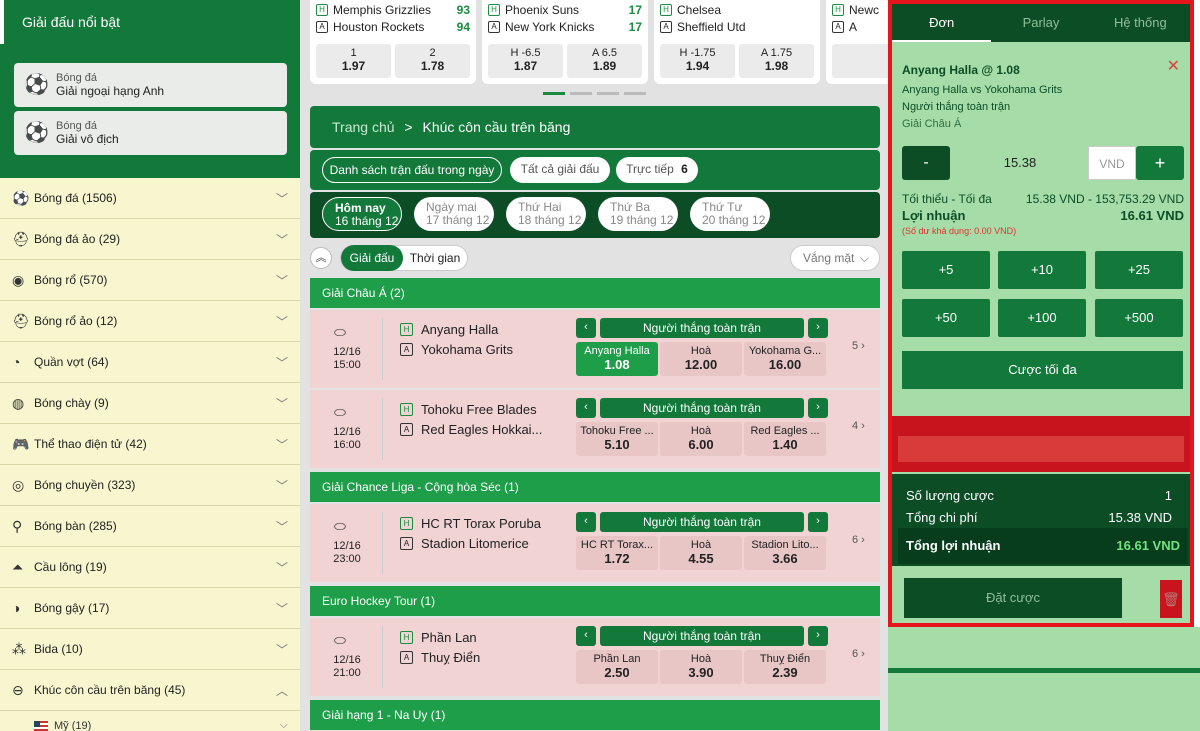  What do you see at coordinates (470, 523) in the screenshot?
I see `match-team: H HC RT Torax Poruba` at bounding box center [470, 523].